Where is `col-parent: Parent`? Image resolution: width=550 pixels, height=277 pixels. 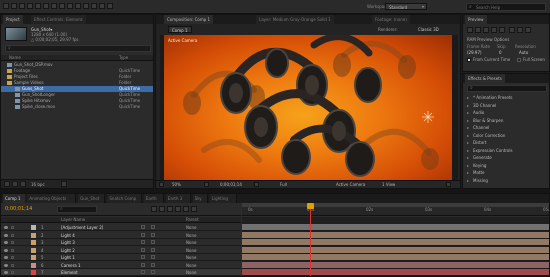 col-parent: Parent is located at coordinates (192, 219).